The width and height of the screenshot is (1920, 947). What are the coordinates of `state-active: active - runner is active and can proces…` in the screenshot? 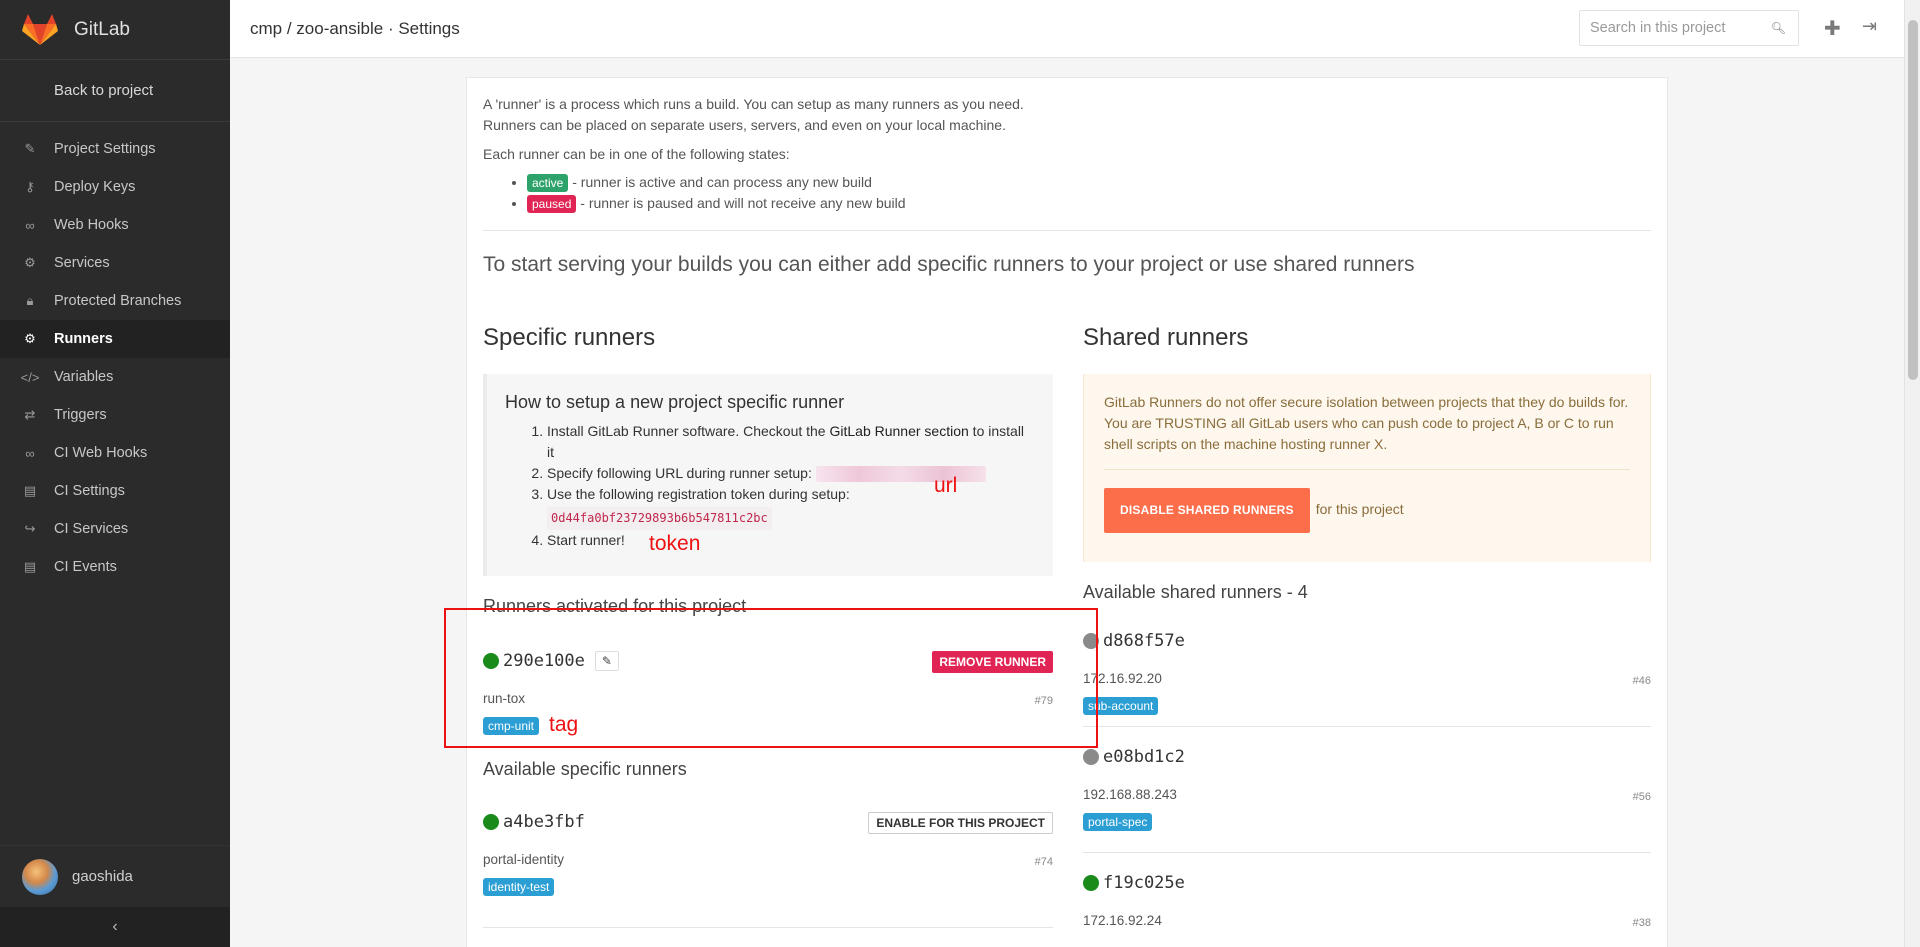 It's located at (1089, 182).